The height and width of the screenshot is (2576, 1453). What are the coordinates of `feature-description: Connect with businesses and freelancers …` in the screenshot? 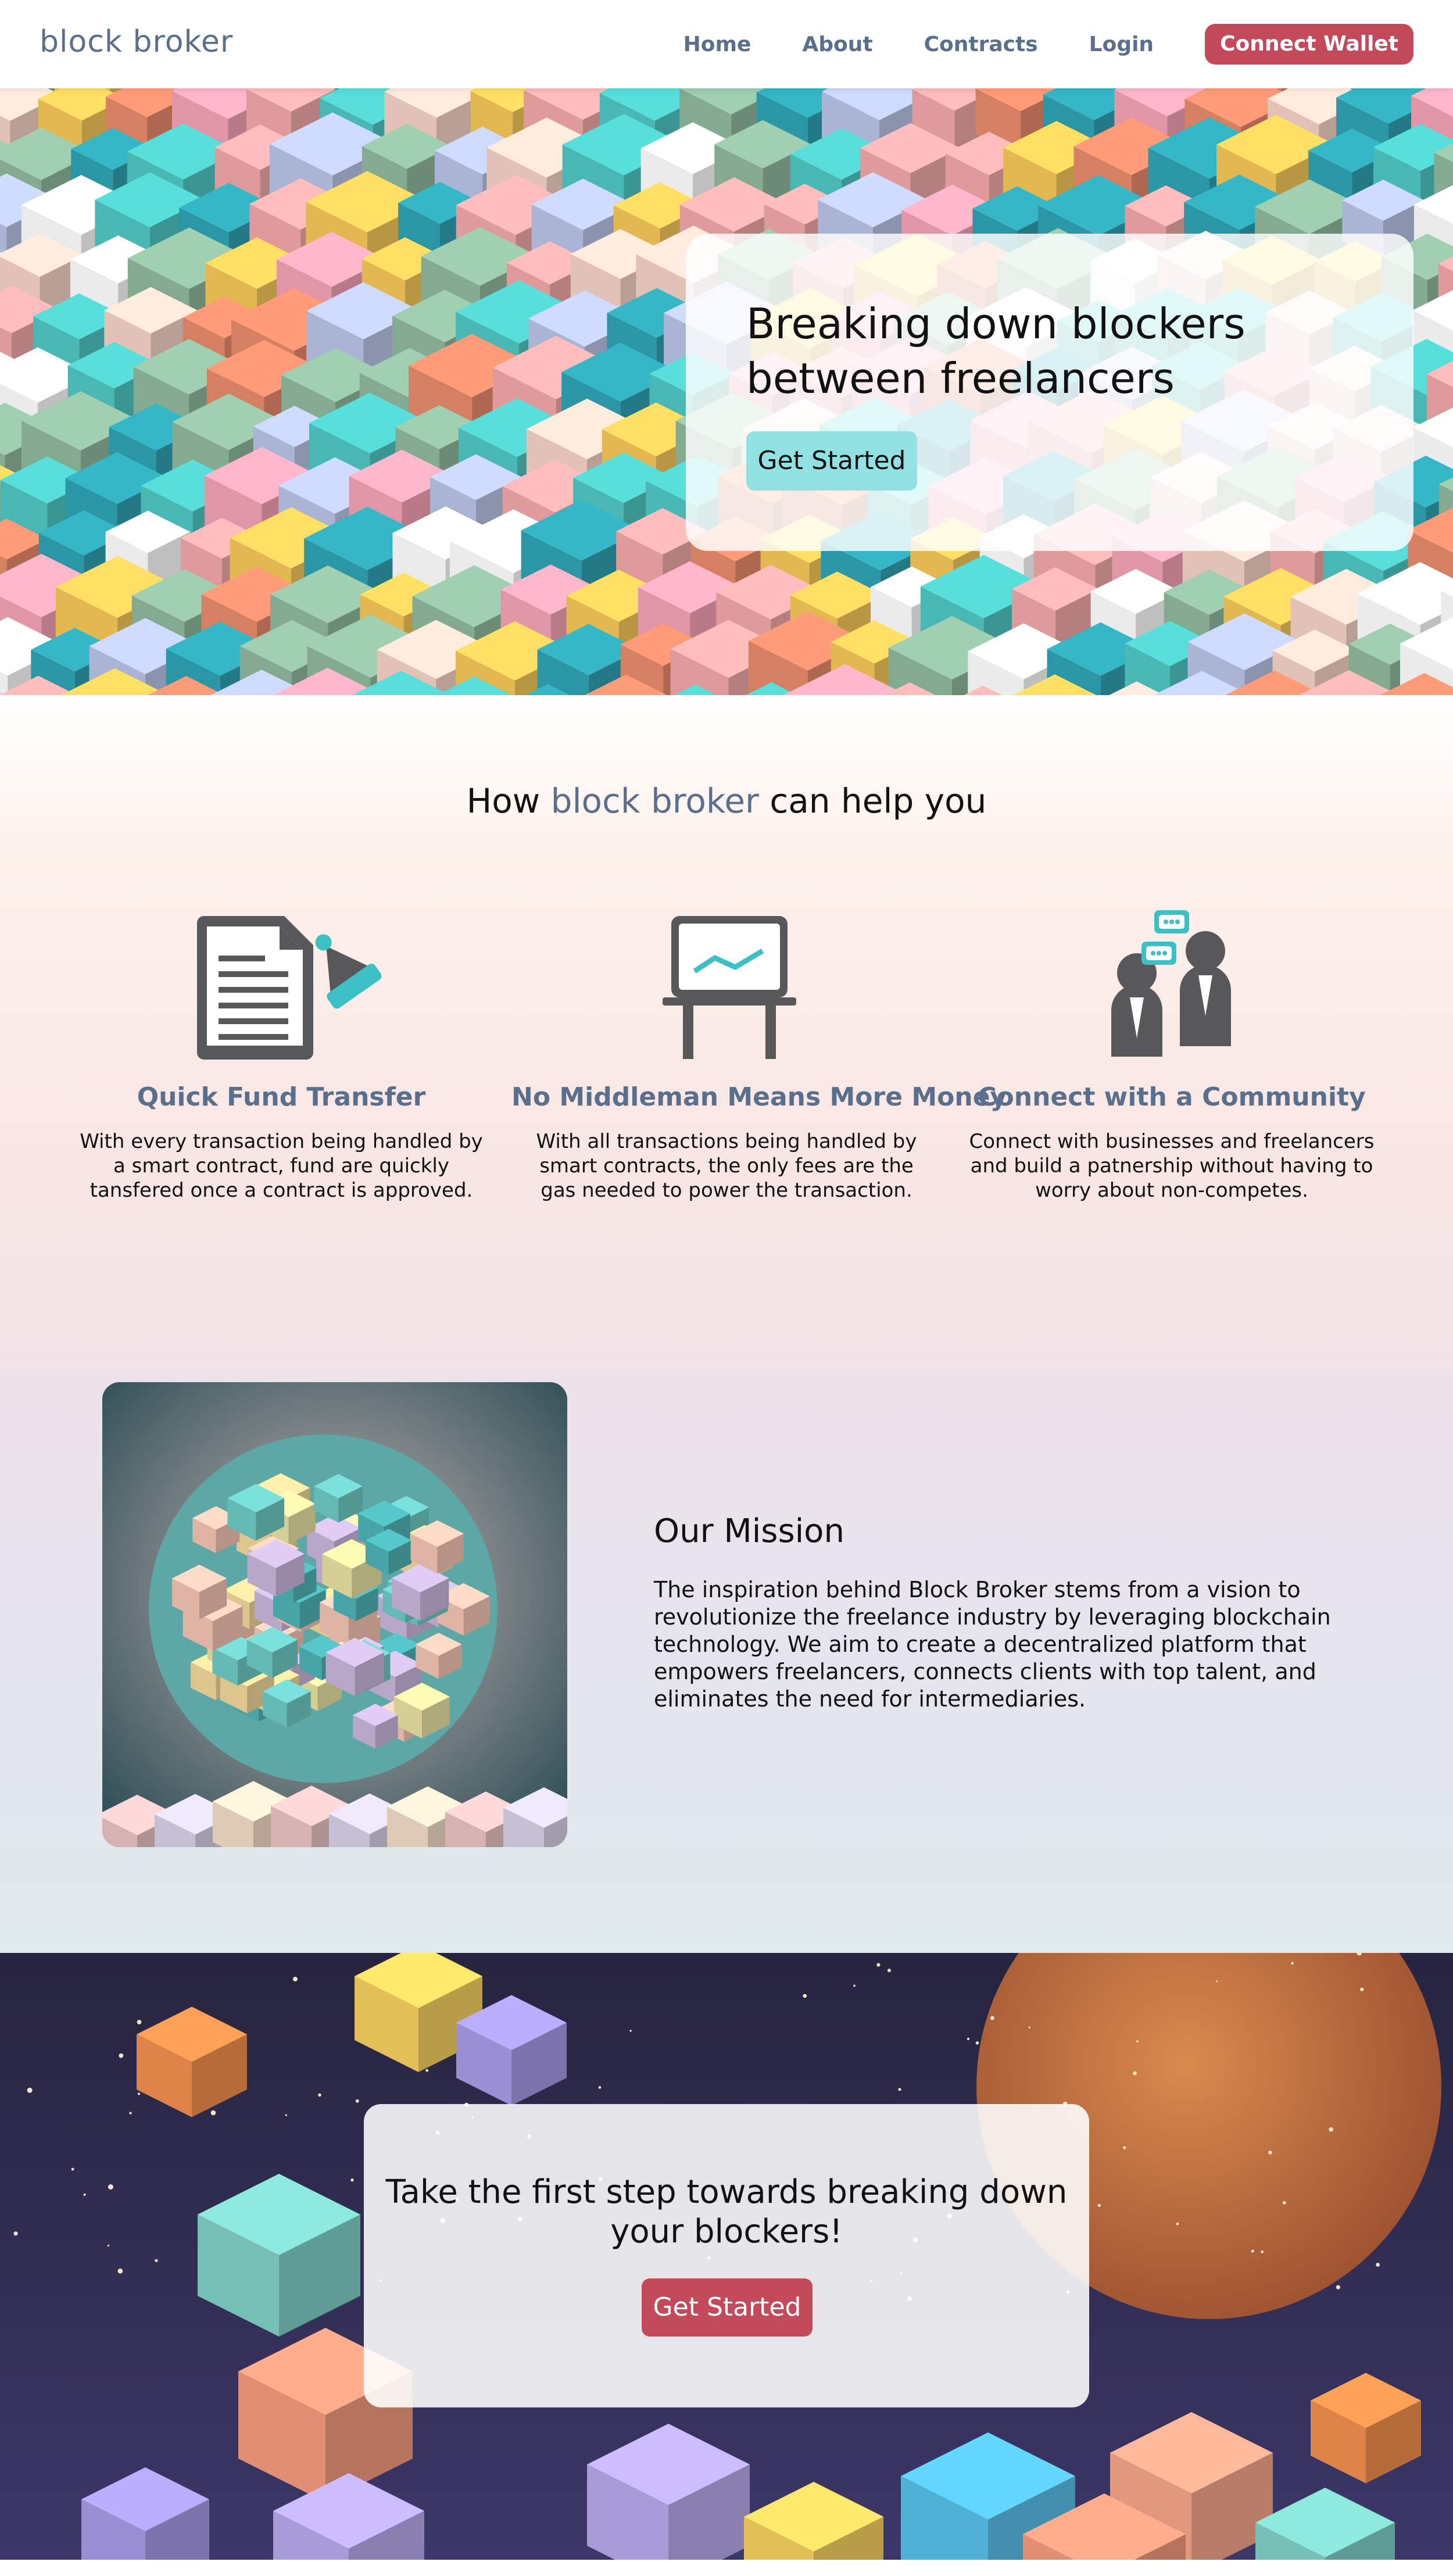 It's located at (1172, 1166).